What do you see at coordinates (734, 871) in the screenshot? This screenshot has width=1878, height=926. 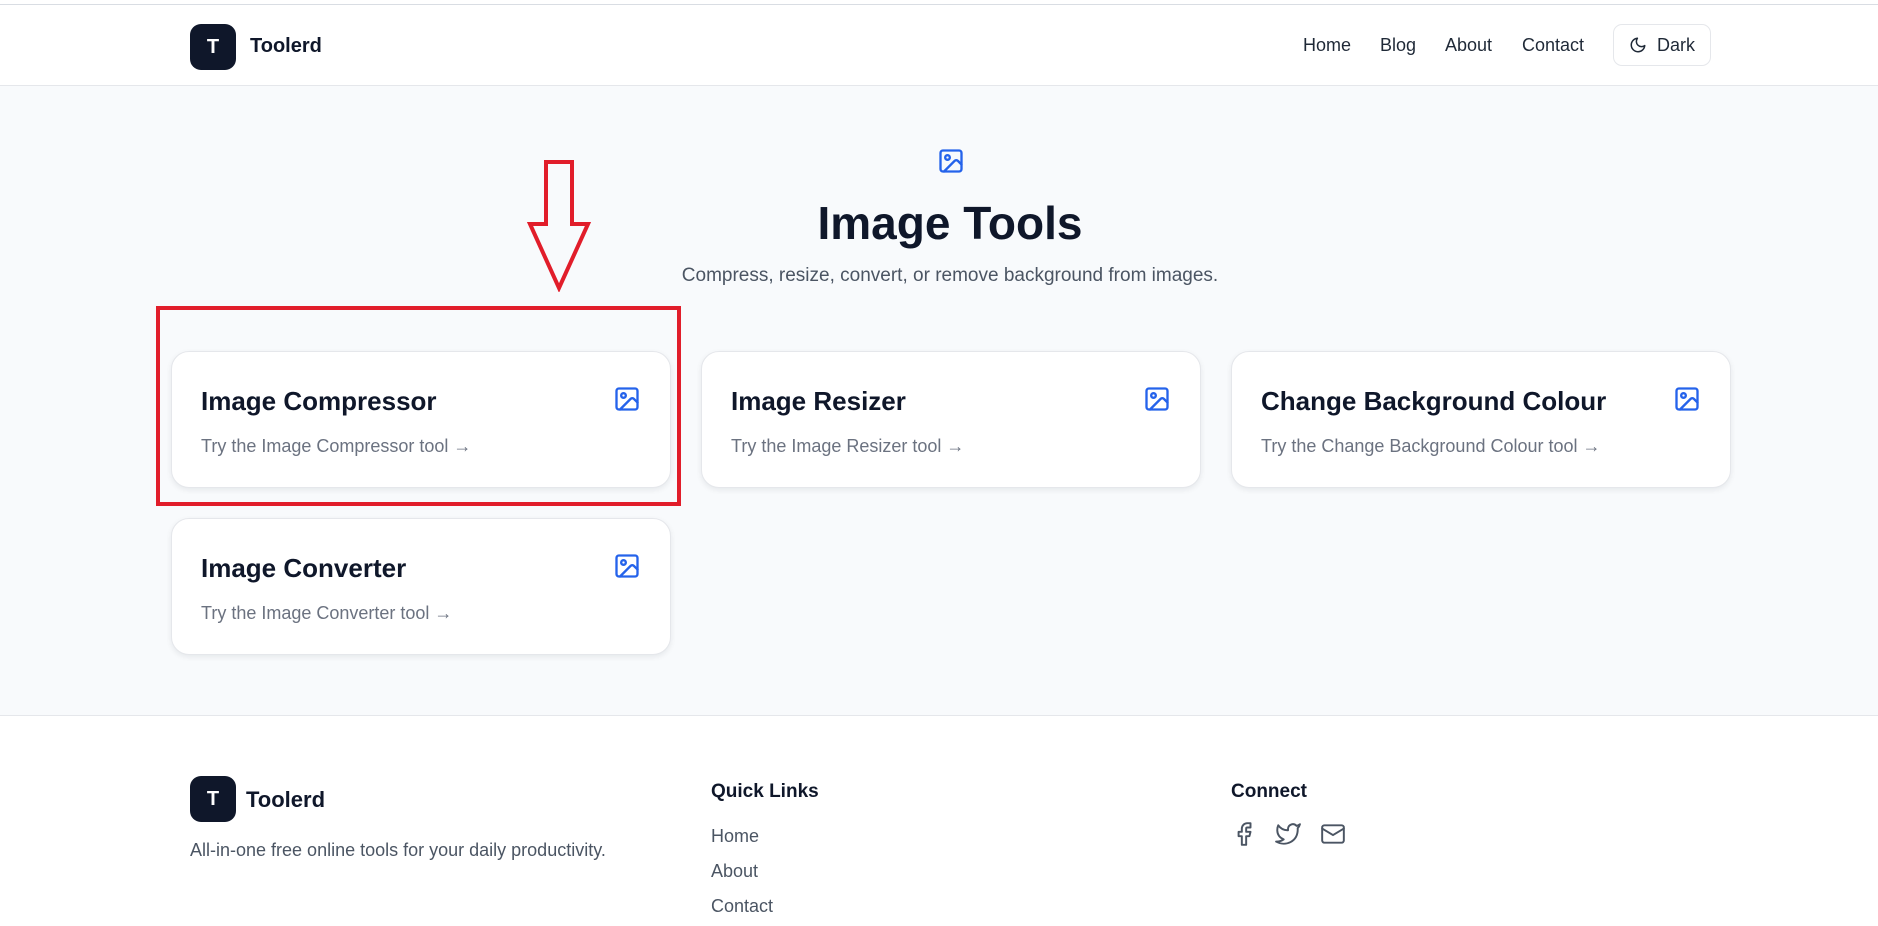 I see `footer-link-about: About` at bounding box center [734, 871].